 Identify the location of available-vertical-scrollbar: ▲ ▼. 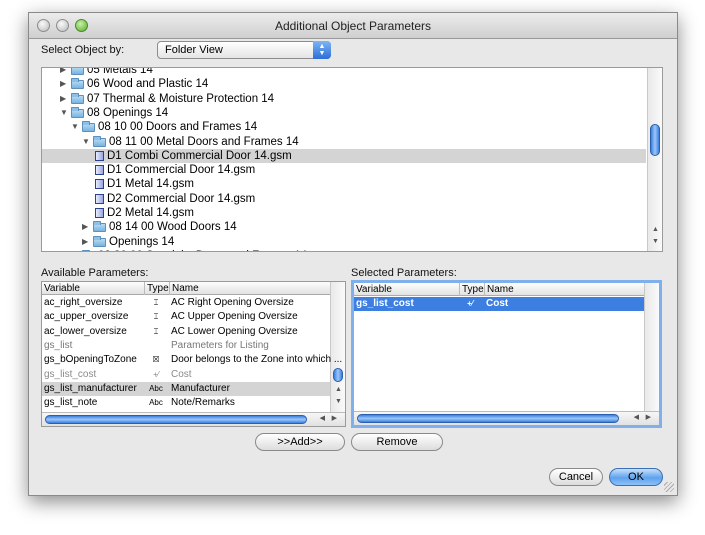
(337, 347).